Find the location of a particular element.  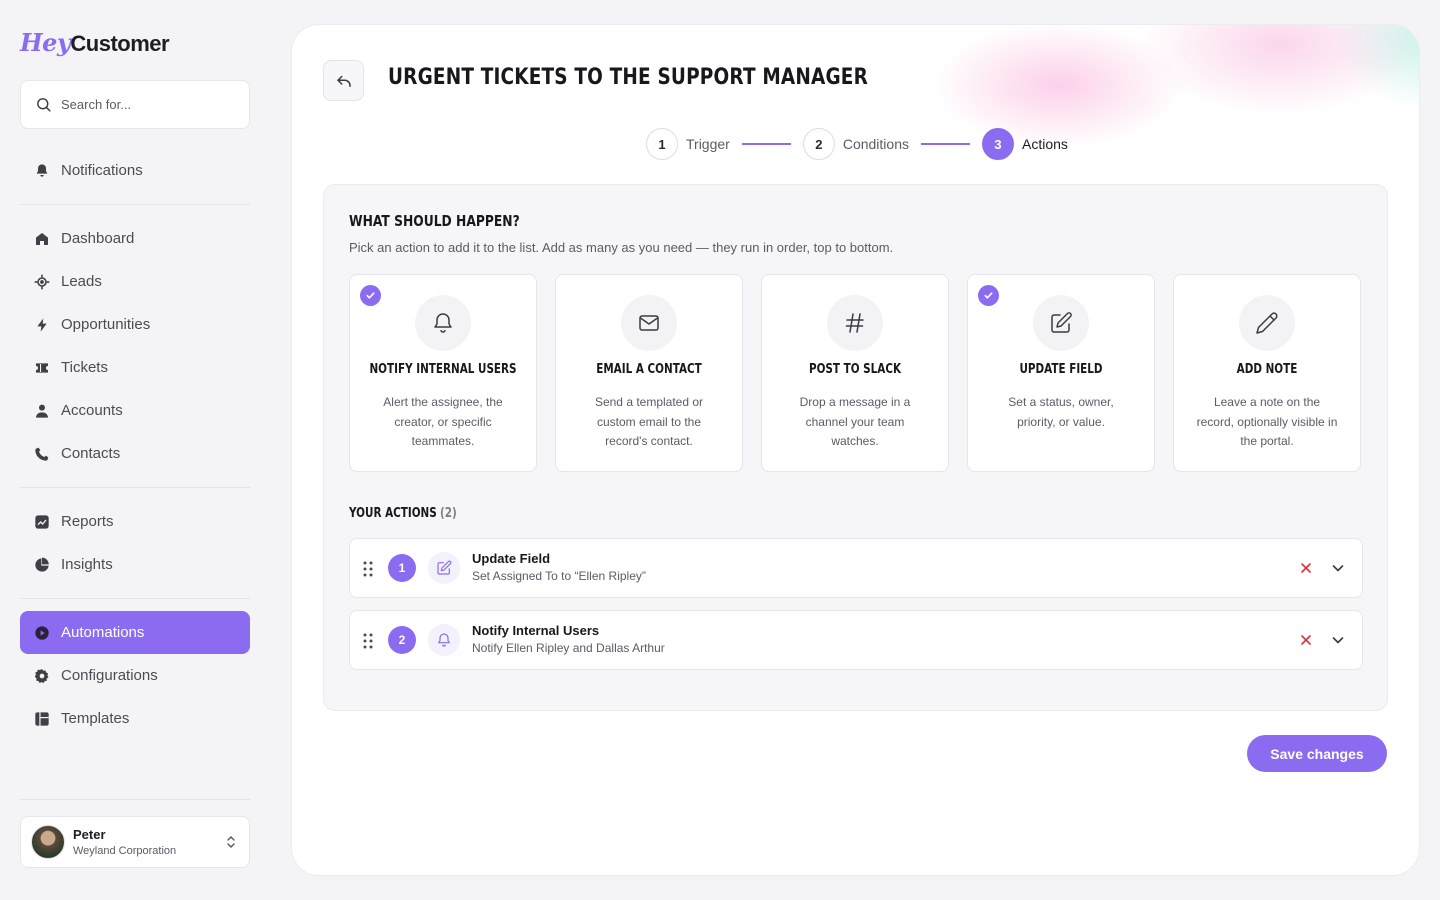

hash-icon is located at coordinates (855, 323).